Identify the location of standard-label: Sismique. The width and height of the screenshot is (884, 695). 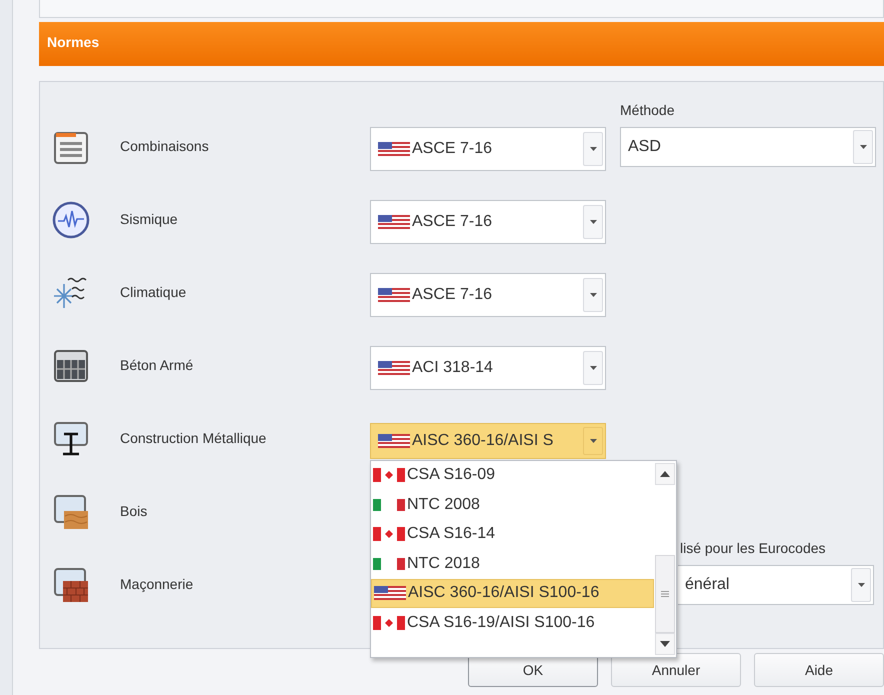
(149, 219).